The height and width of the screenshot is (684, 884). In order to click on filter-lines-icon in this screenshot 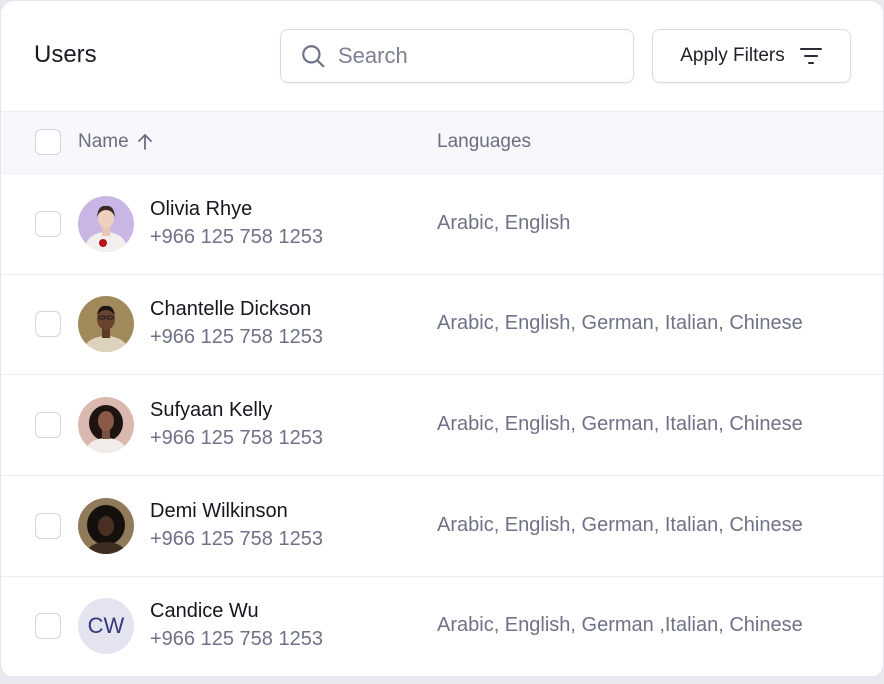, I will do `click(810, 56)`.